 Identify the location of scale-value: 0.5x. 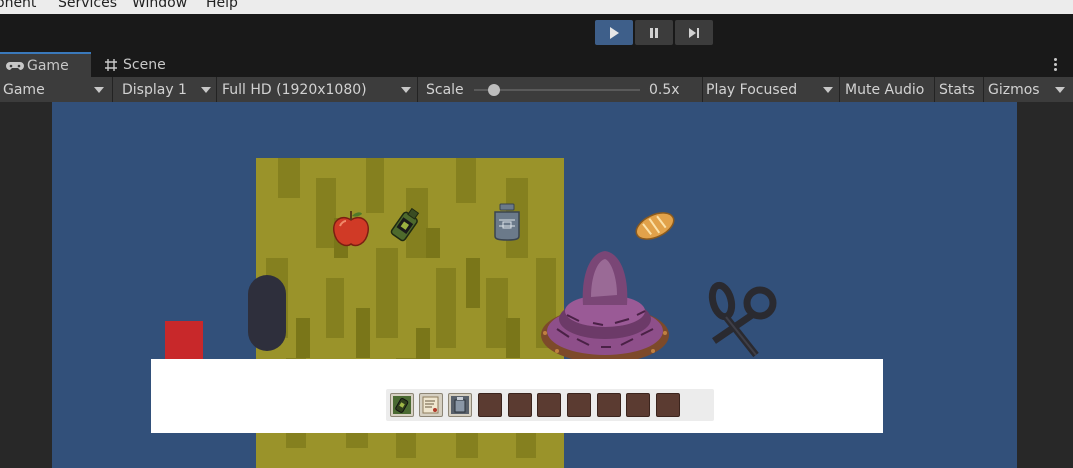
(664, 89).